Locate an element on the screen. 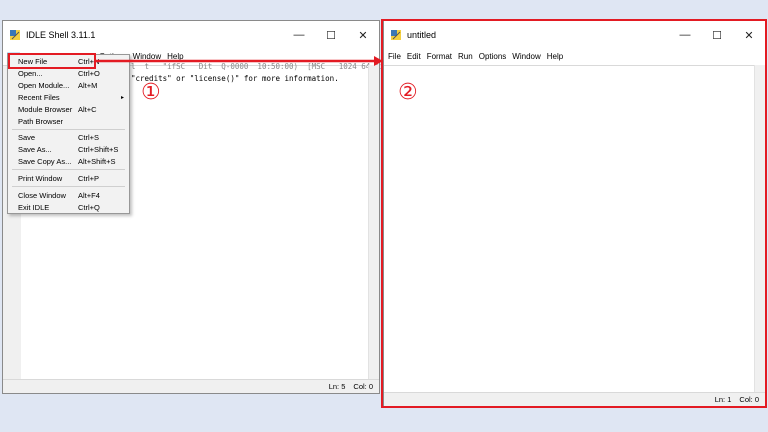  minimize-button: — is located at coordinates (299, 35).